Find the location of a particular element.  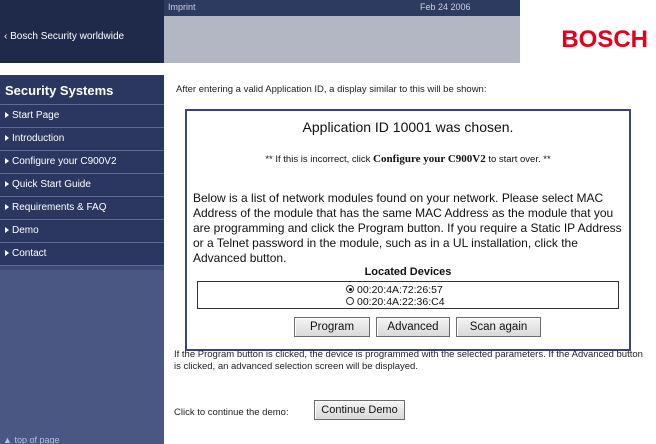

sidebar-item-label: Requirements & FAQ is located at coordinates (59, 207).